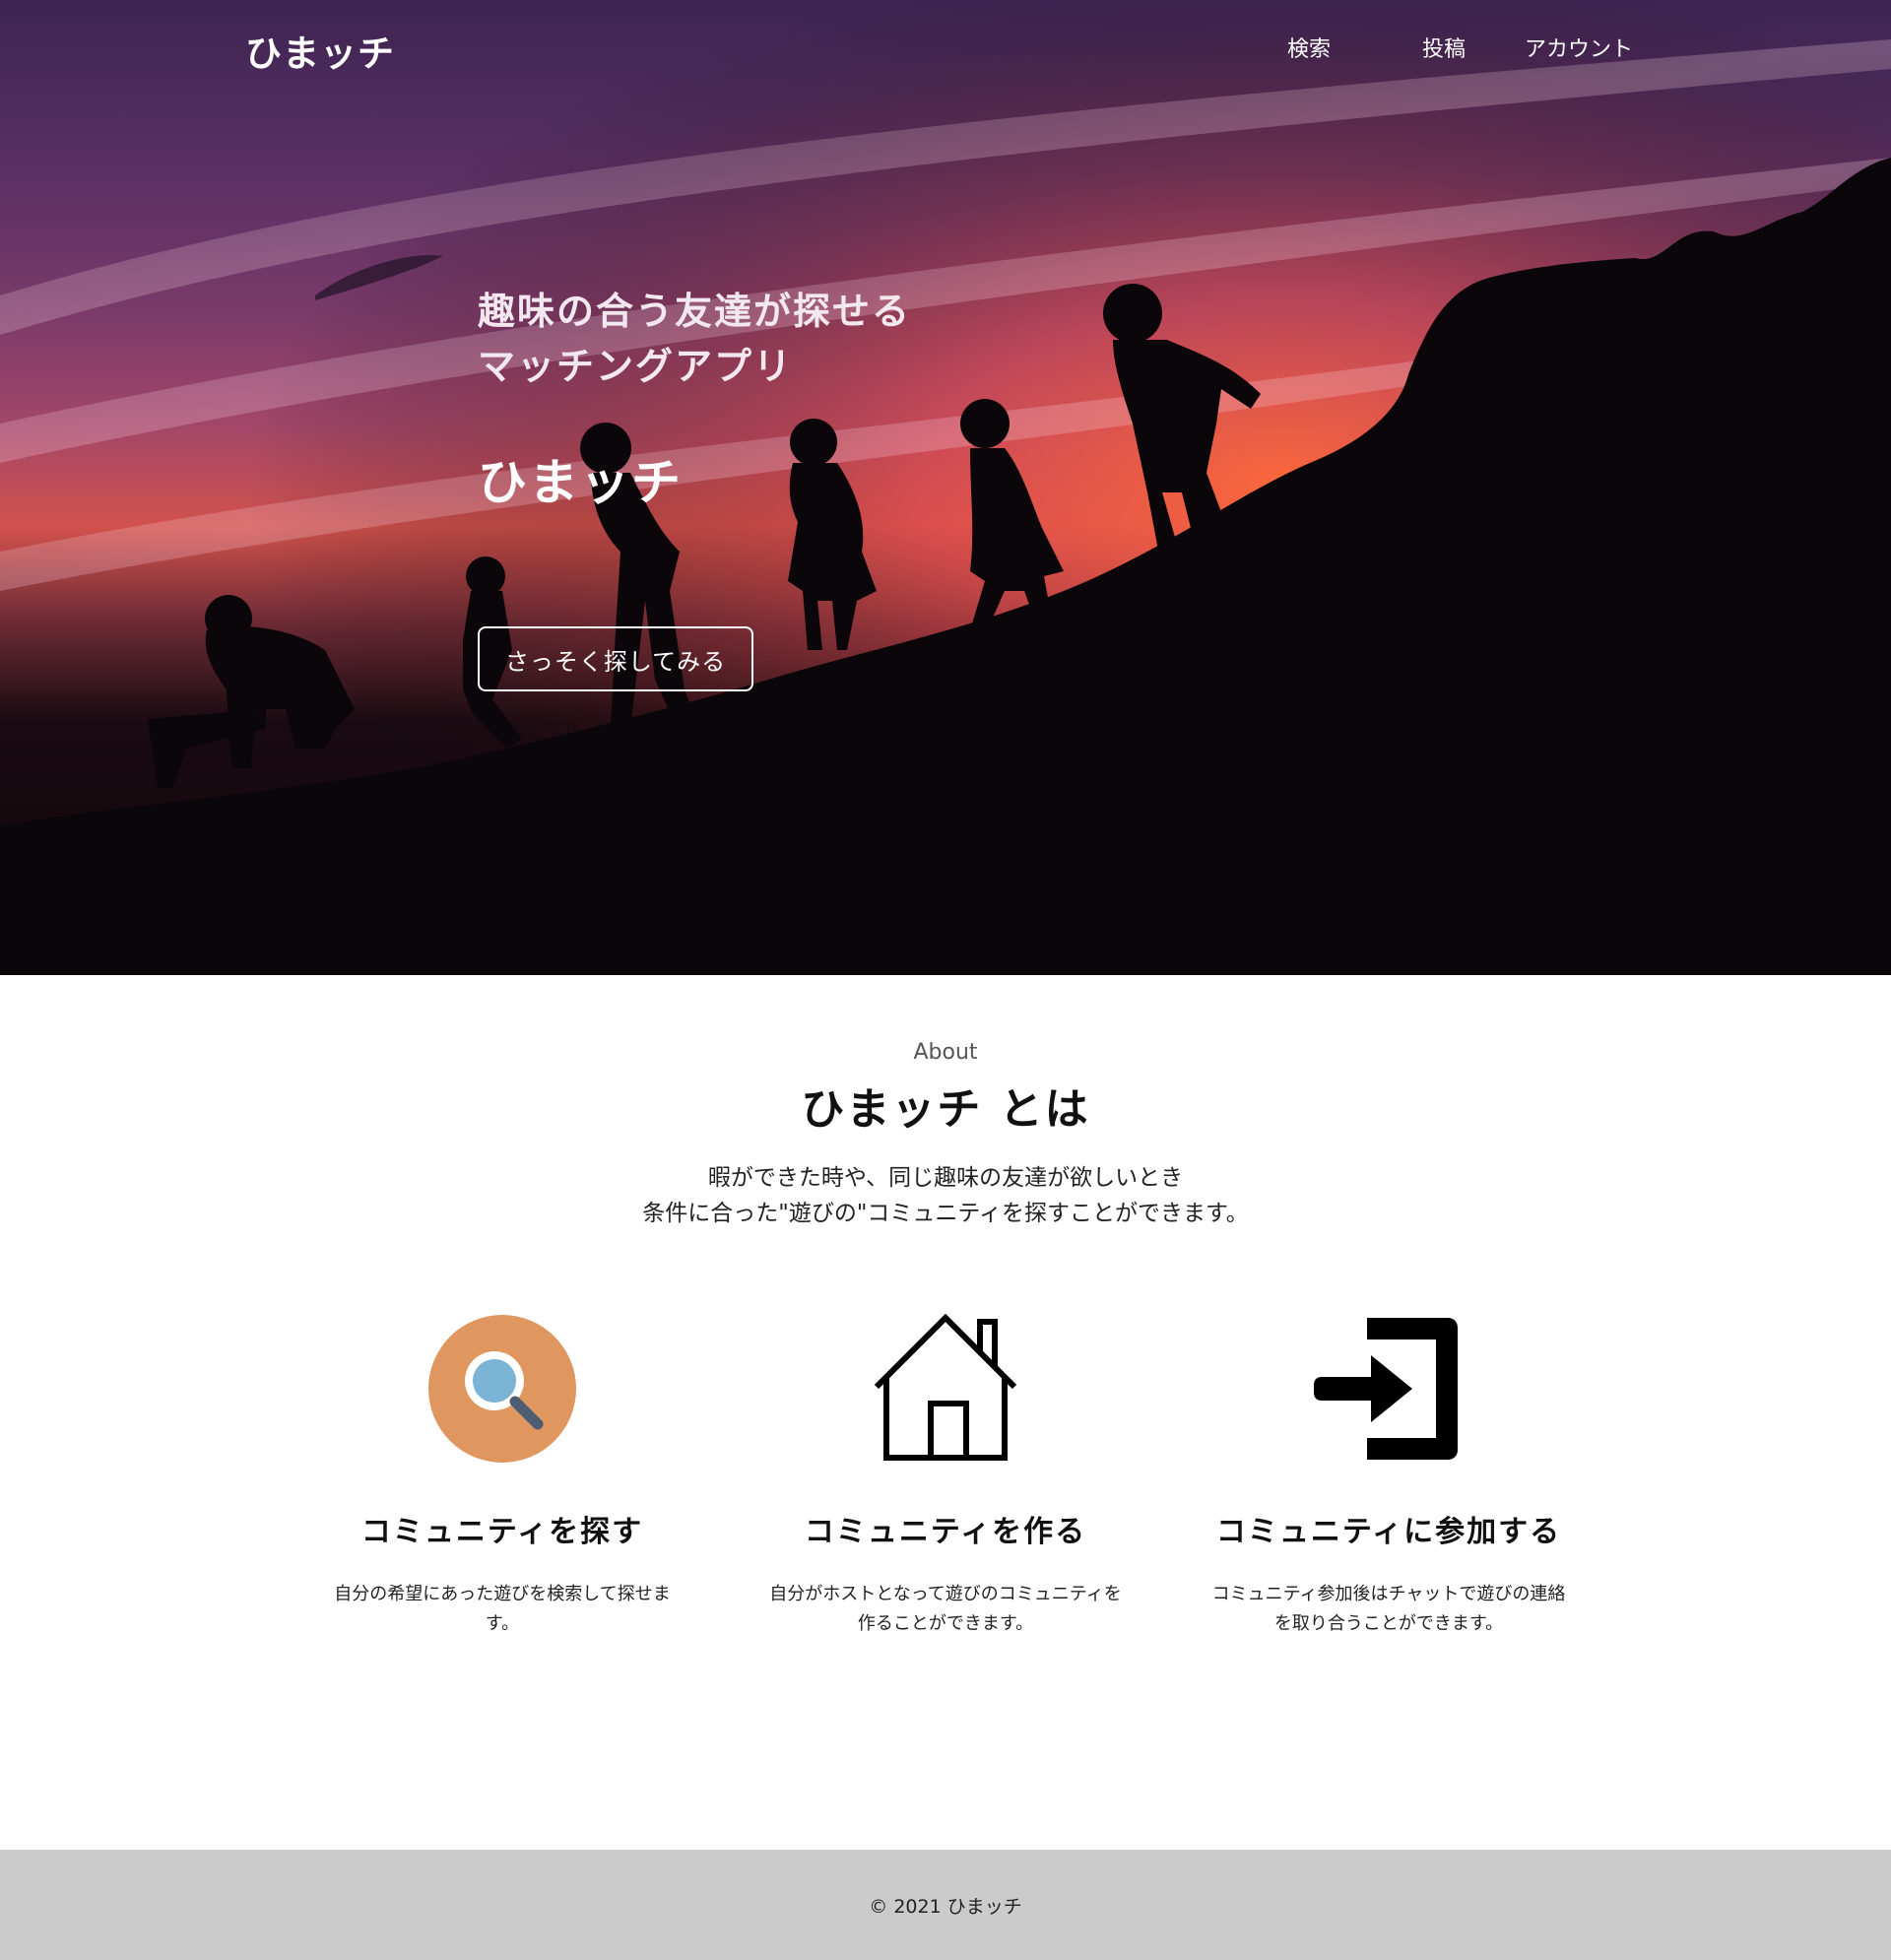 Image resolution: width=1891 pixels, height=1960 pixels. I want to click on start-searching-button: さっそく探してみる, so click(615, 659).